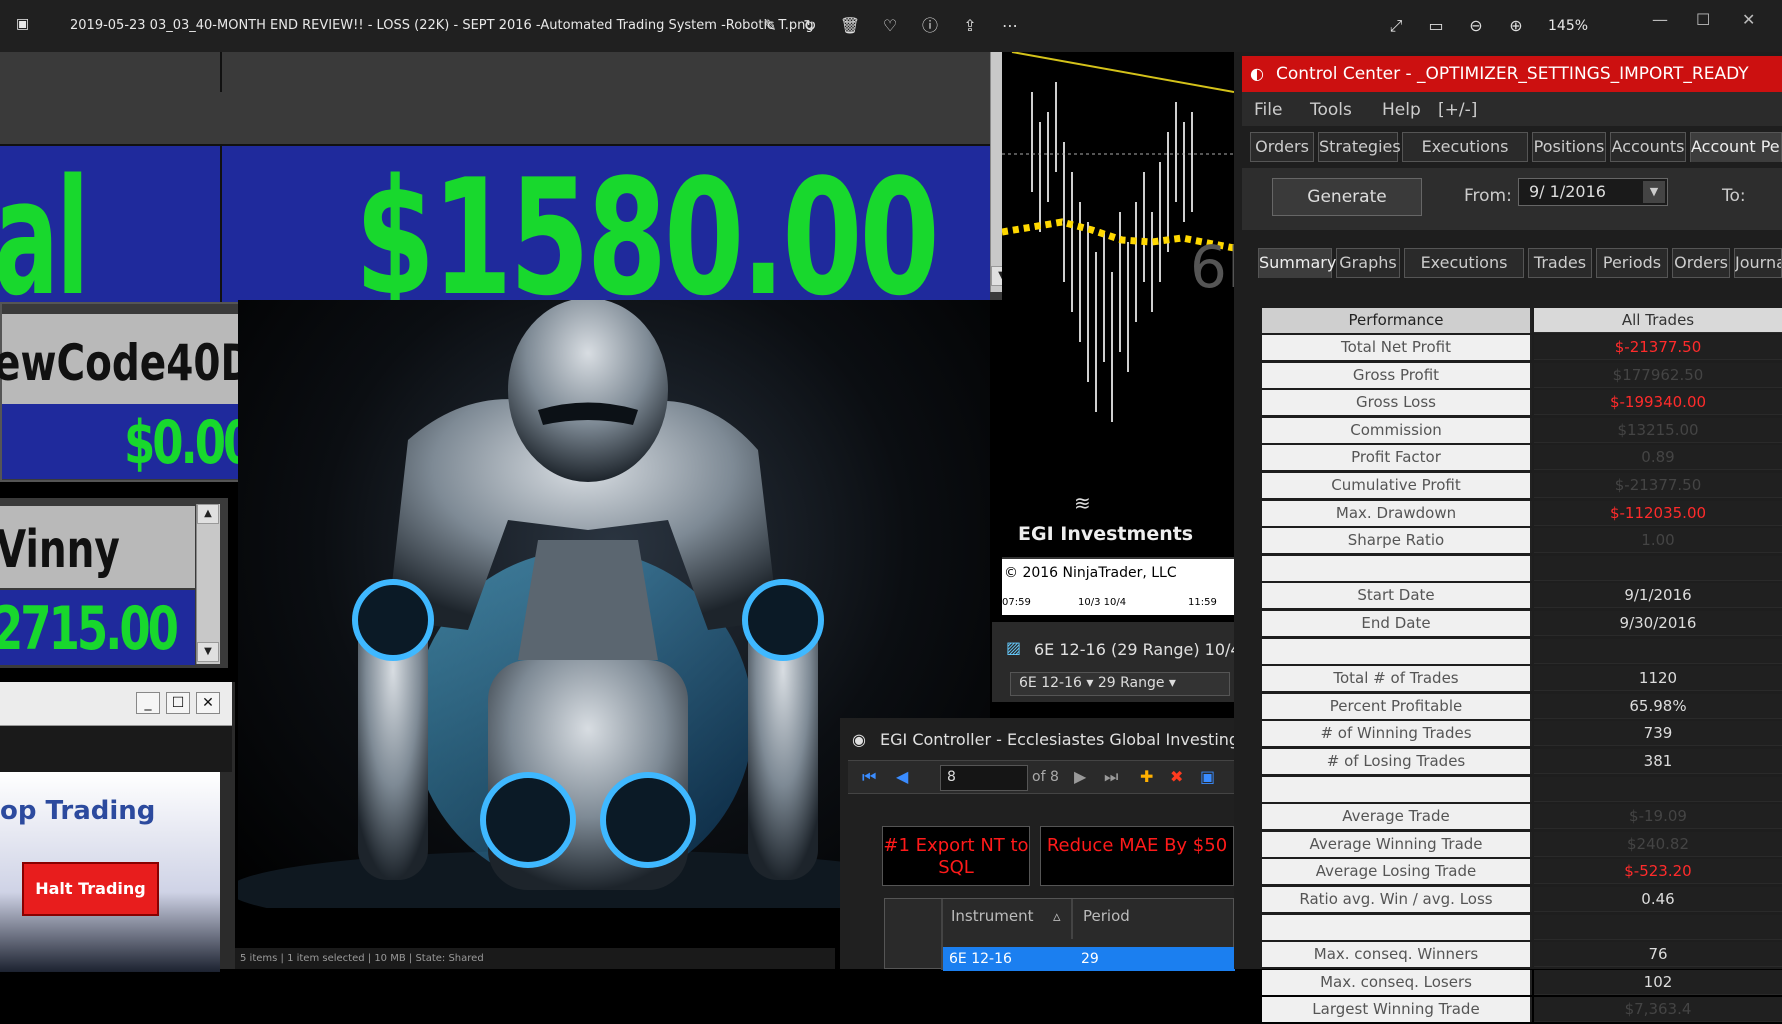  I want to click on halt-trading-button: Halt Trading, so click(90, 889).